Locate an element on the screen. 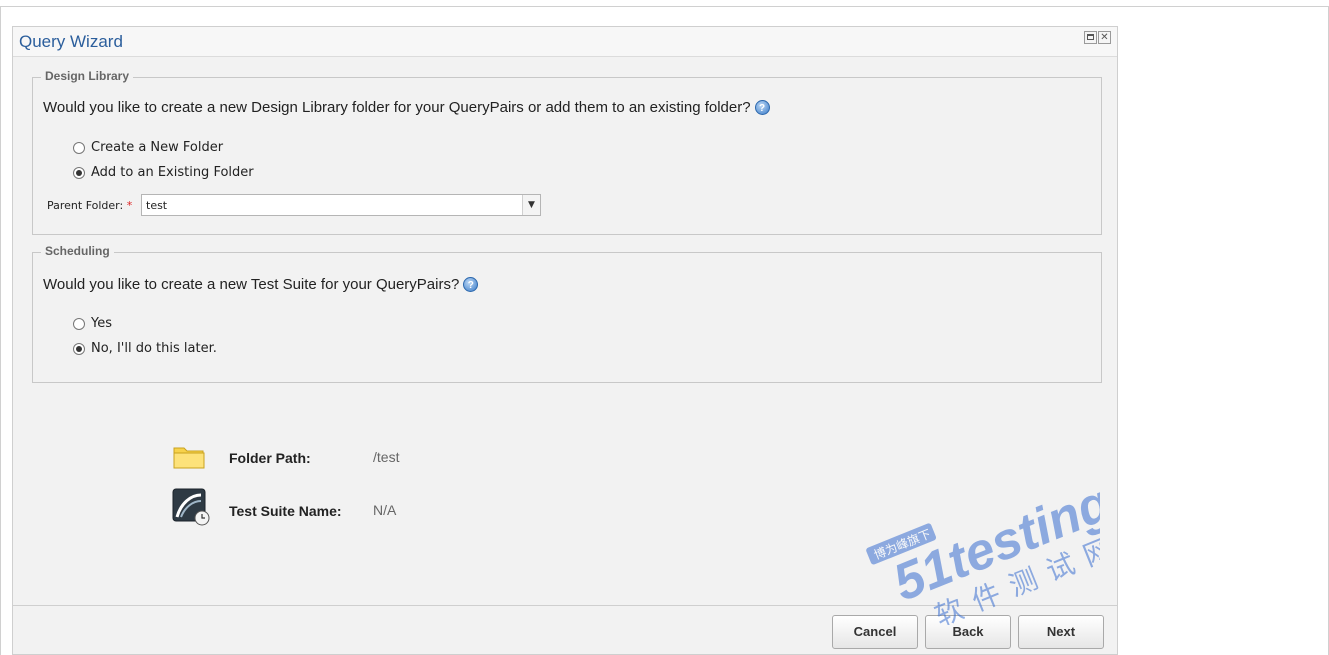 Image resolution: width=1329 pixels, height=655 pixels. maximize-icon is located at coordinates (1090, 37).